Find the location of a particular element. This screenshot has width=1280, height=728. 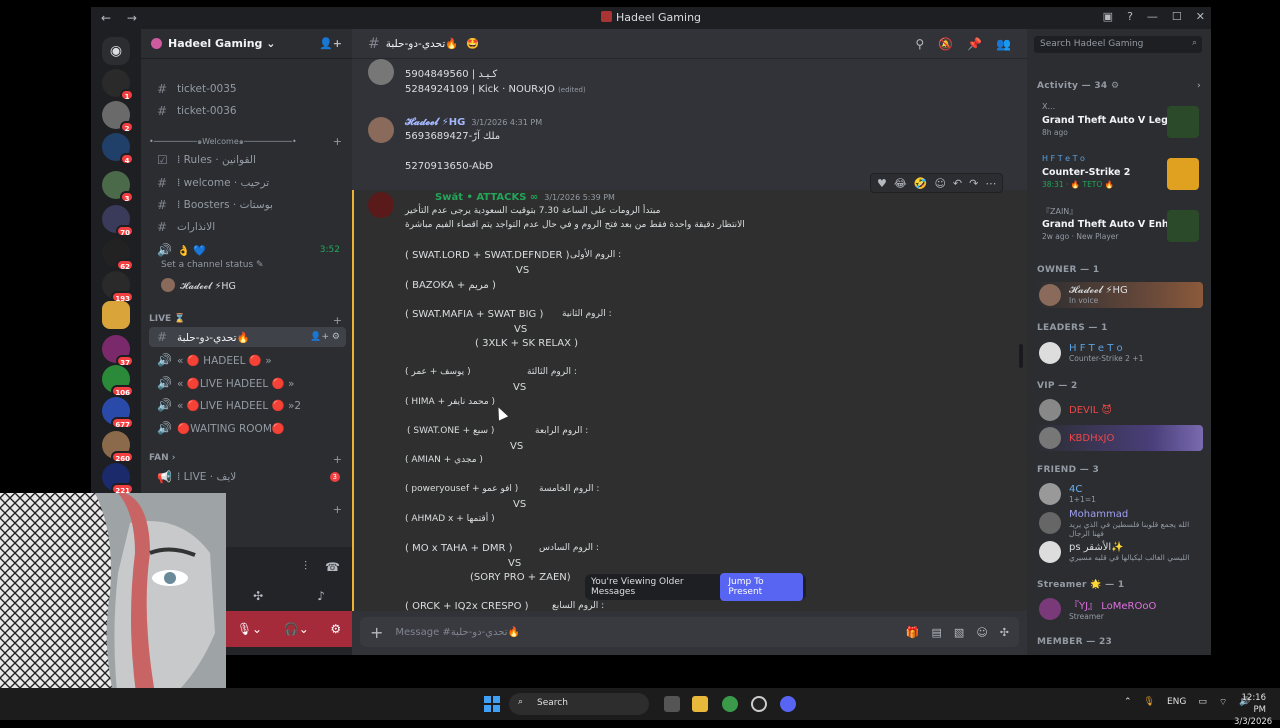

message-composer: + Message #تحدي-دو-حلبة🔥 🎁 ▤ ▧ ☺ ✣ is located at coordinates (689, 632).